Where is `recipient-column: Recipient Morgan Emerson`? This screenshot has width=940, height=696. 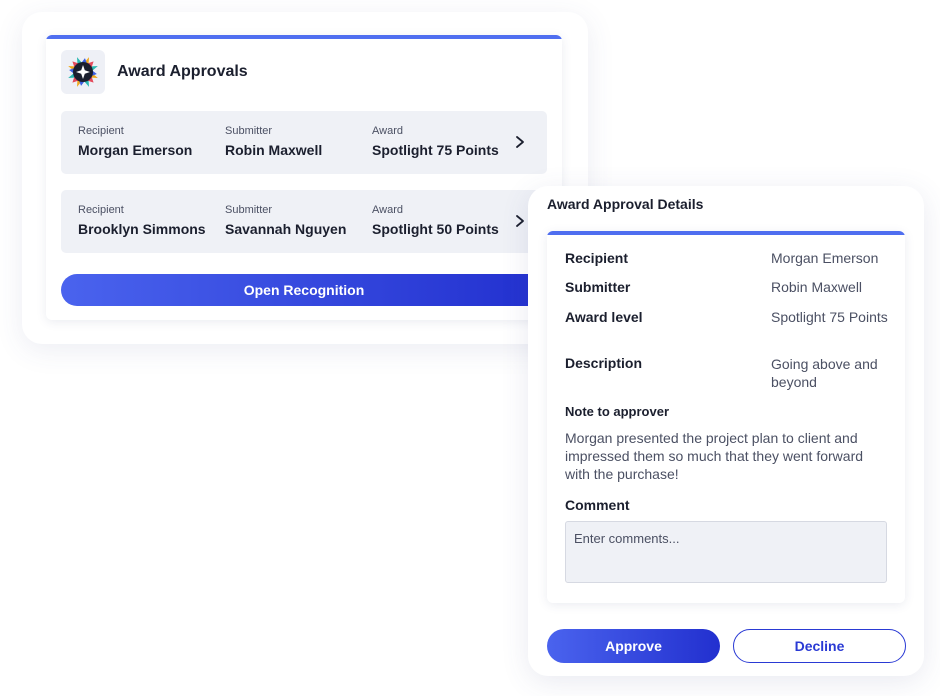
recipient-column: Recipient Morgan Emerson is located at coordinates (135, 141).